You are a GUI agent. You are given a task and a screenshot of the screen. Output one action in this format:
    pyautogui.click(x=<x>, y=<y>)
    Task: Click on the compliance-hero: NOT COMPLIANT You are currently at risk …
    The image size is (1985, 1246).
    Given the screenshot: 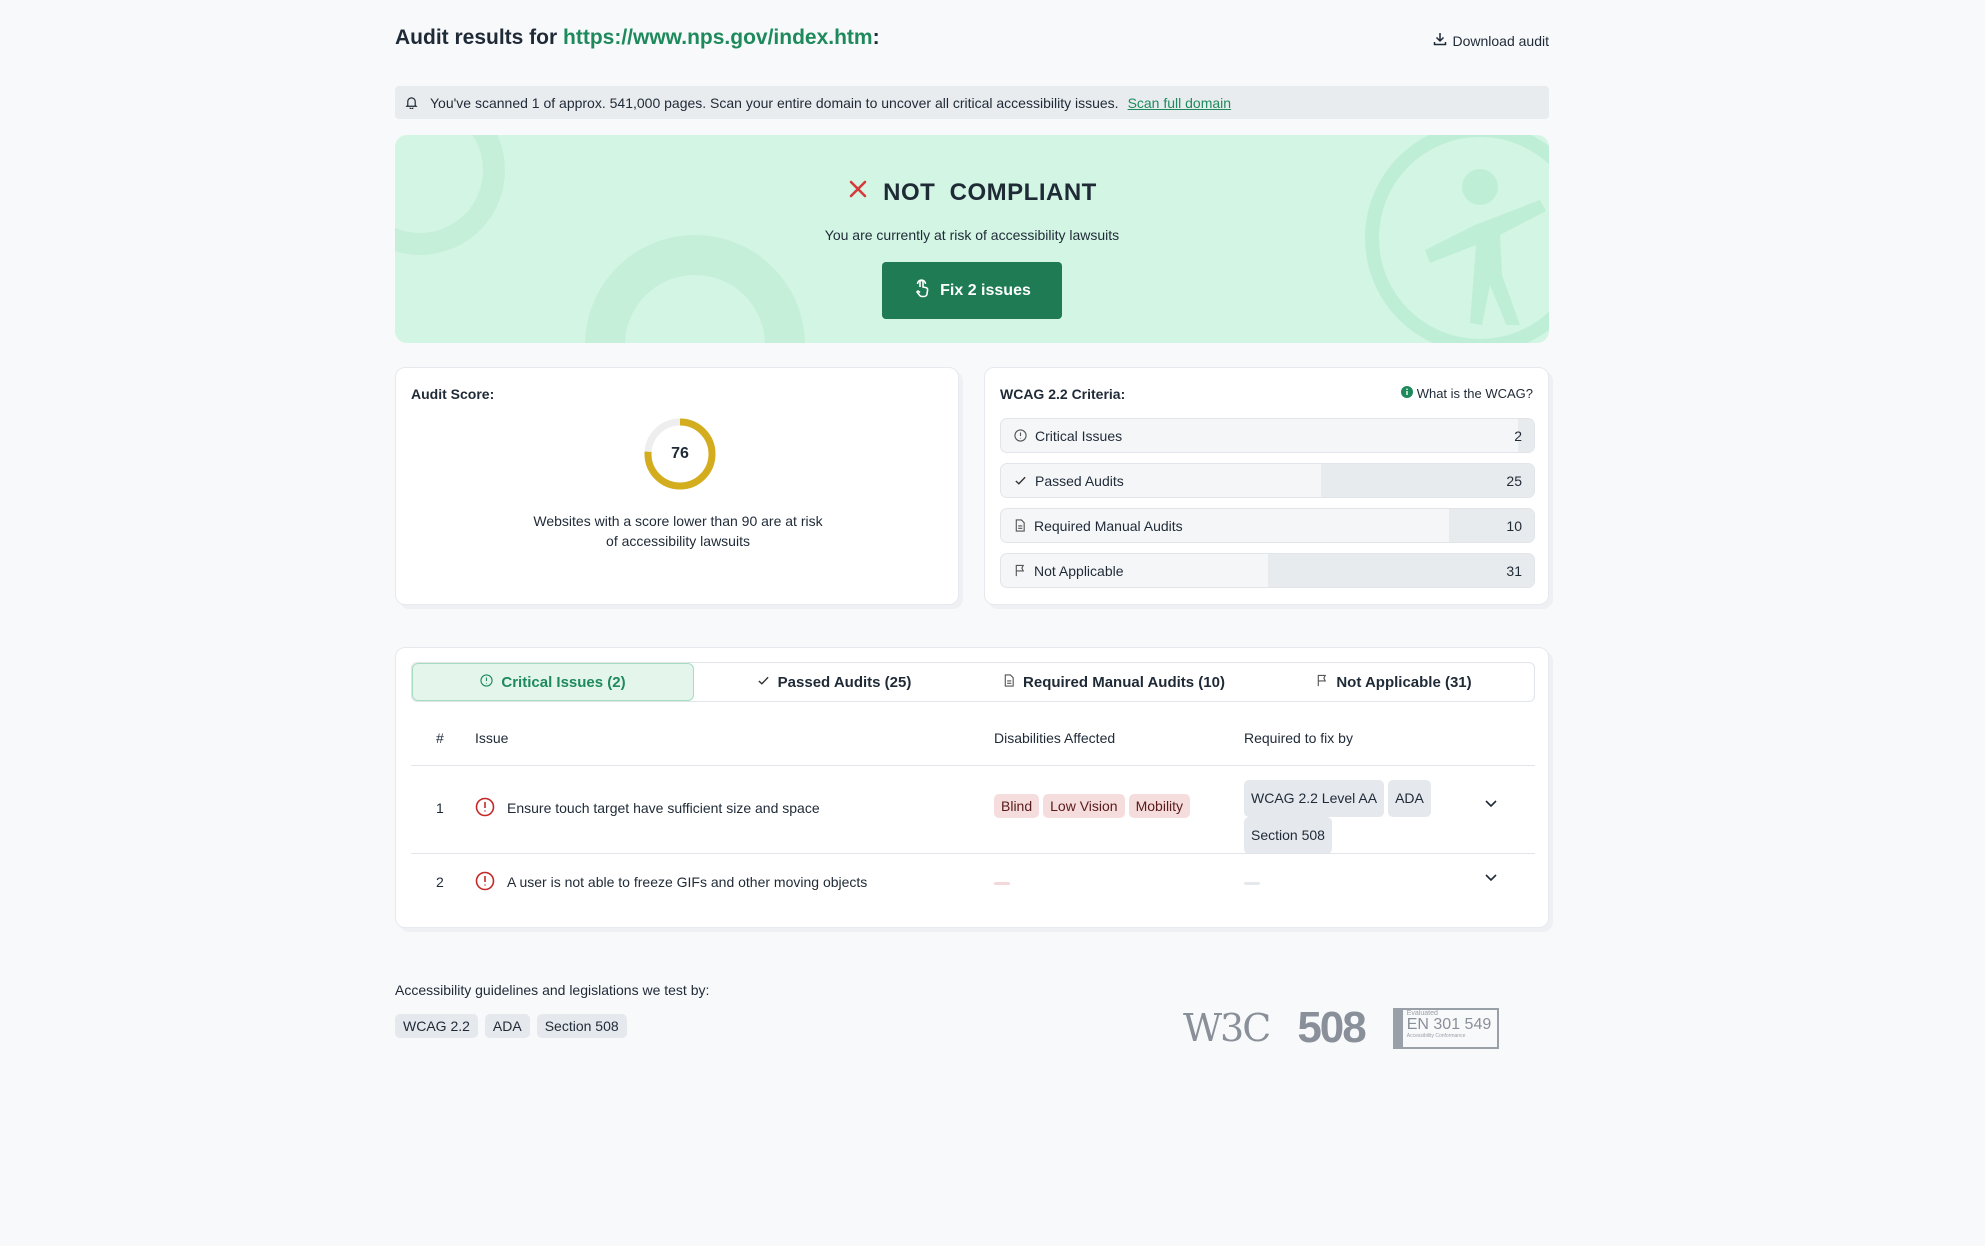 What is the action you would take?
    pyautogui.click(x=972, y=239)
    